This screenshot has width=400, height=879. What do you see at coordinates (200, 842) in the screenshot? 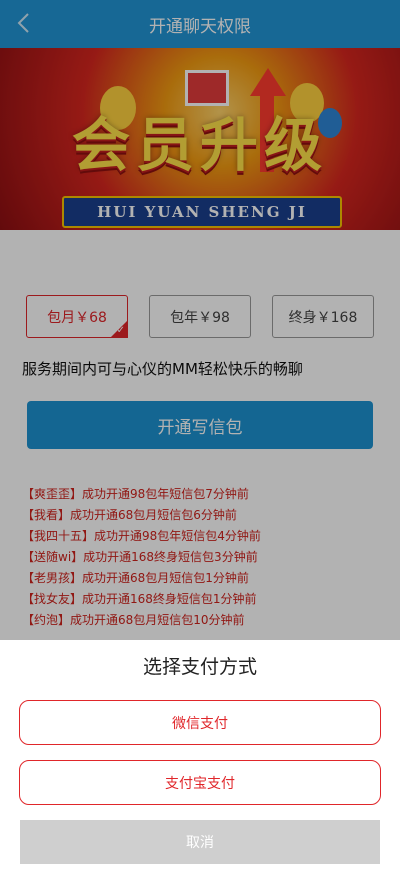
I see `cancel-button: 取消` at bounding box center [200, 842].